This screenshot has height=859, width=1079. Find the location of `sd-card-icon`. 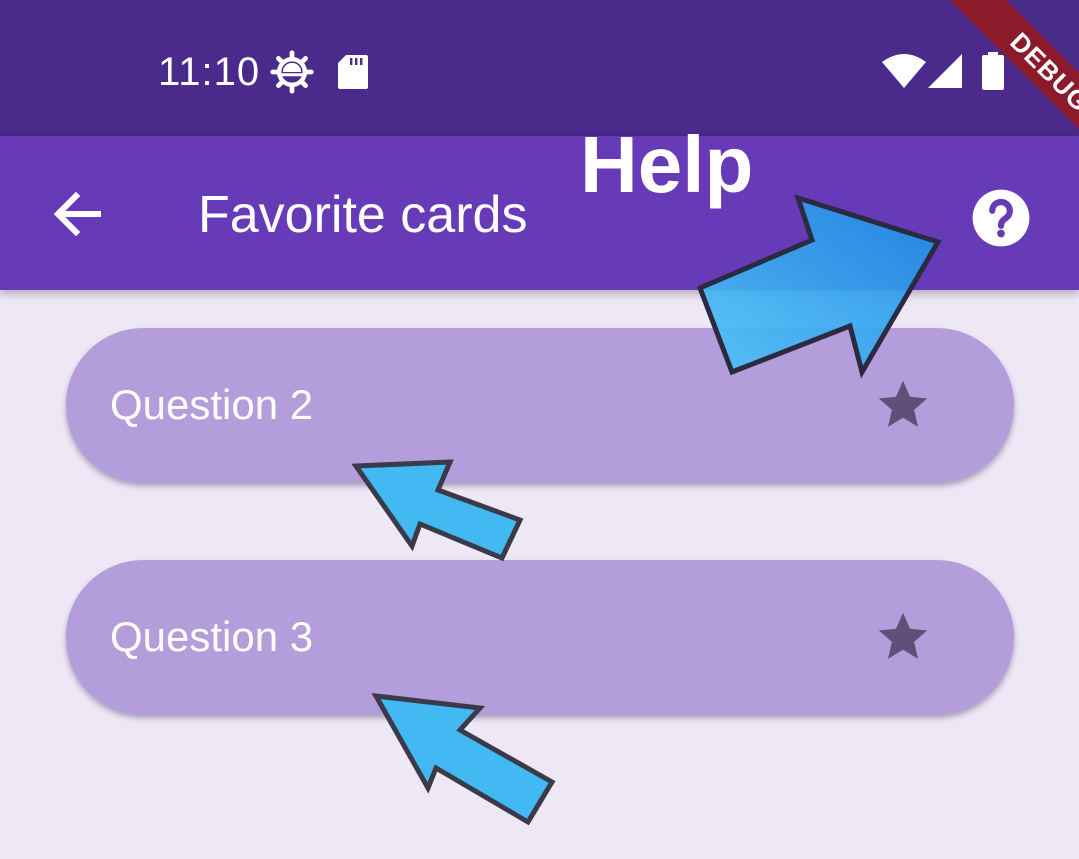

sd-card-icon is located at coordinates (353, 72).